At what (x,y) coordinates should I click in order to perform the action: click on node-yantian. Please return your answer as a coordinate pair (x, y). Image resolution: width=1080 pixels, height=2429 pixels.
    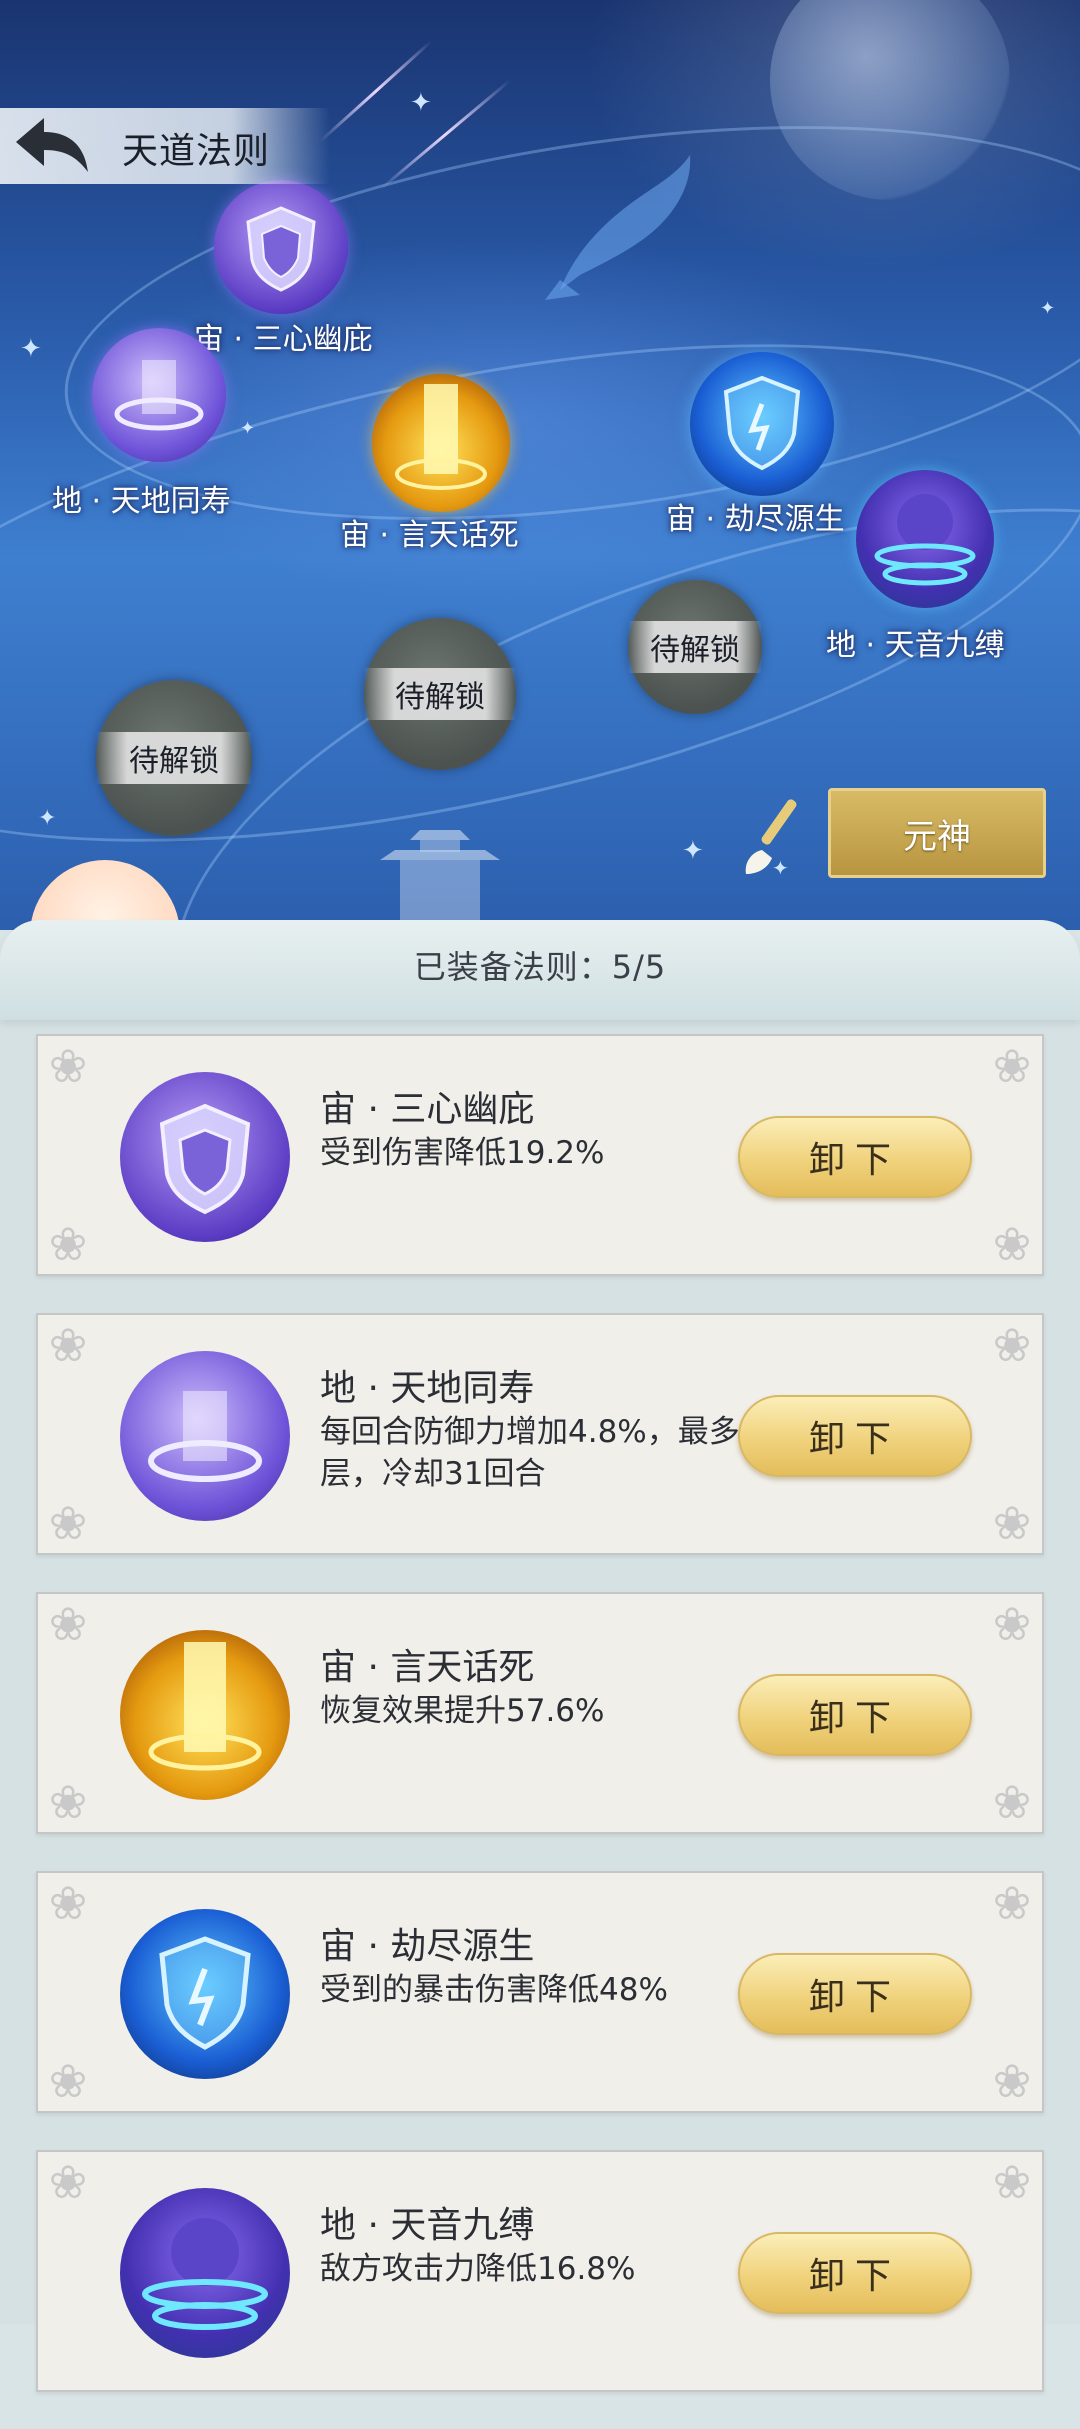
    Looking at the image, I should click on (441, 443).